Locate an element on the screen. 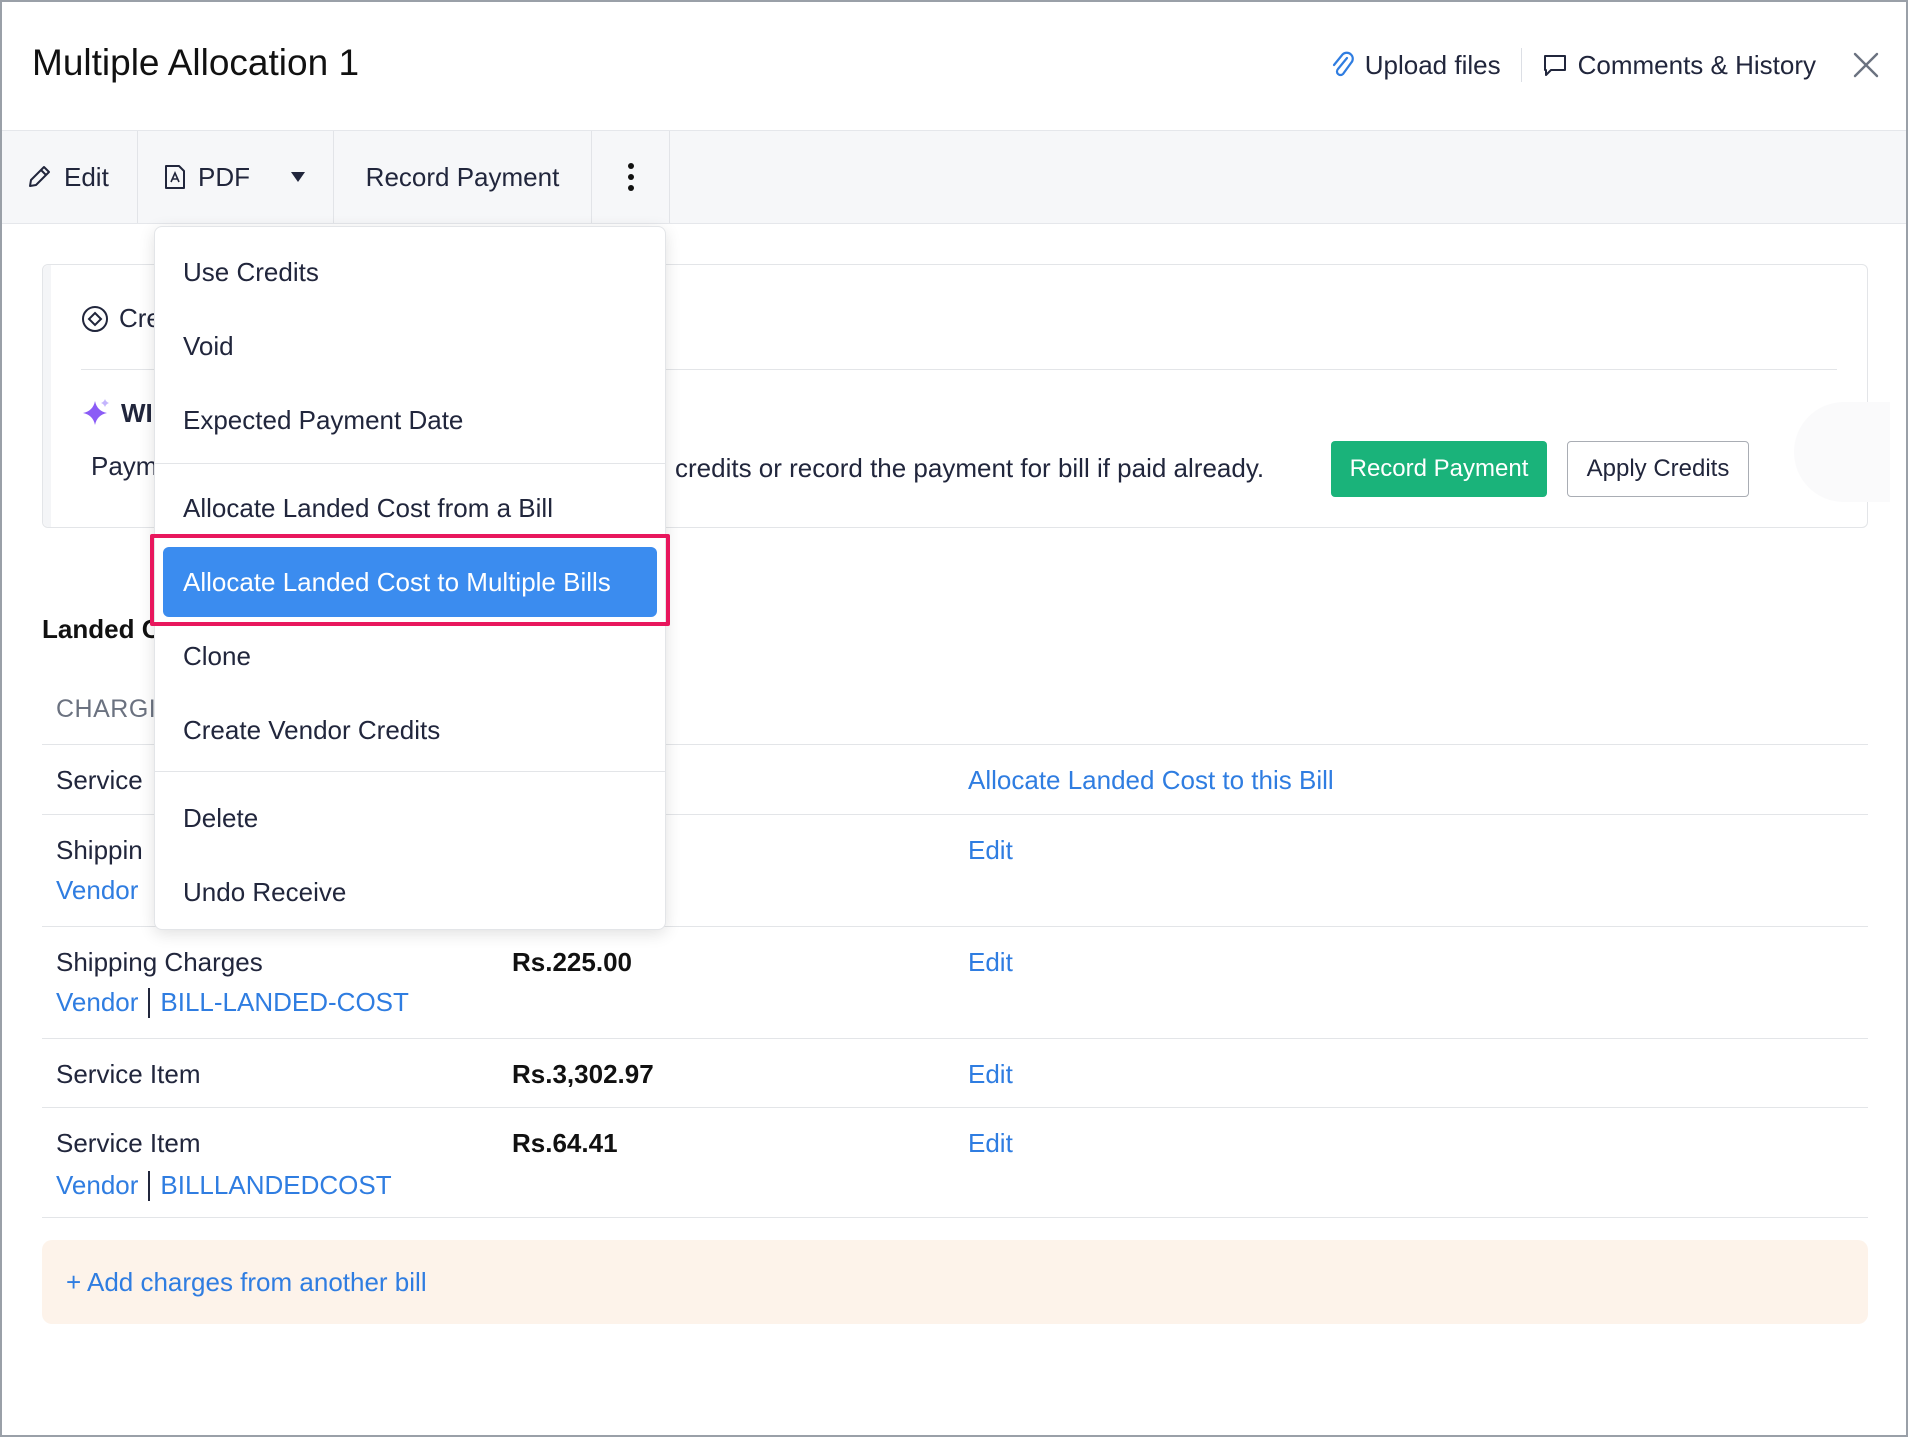  table-row: Service Item Rs.3,302.97 Edit is located at coordinates (955, 1072).